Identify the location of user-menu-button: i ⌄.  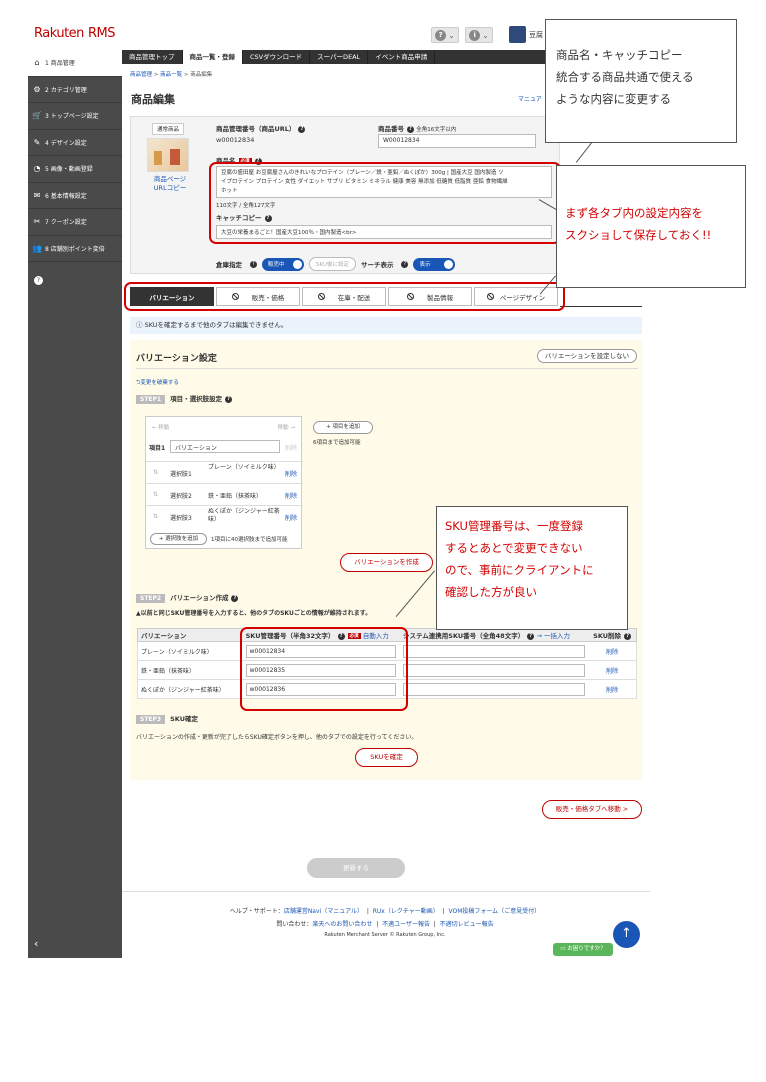
(479, 35).